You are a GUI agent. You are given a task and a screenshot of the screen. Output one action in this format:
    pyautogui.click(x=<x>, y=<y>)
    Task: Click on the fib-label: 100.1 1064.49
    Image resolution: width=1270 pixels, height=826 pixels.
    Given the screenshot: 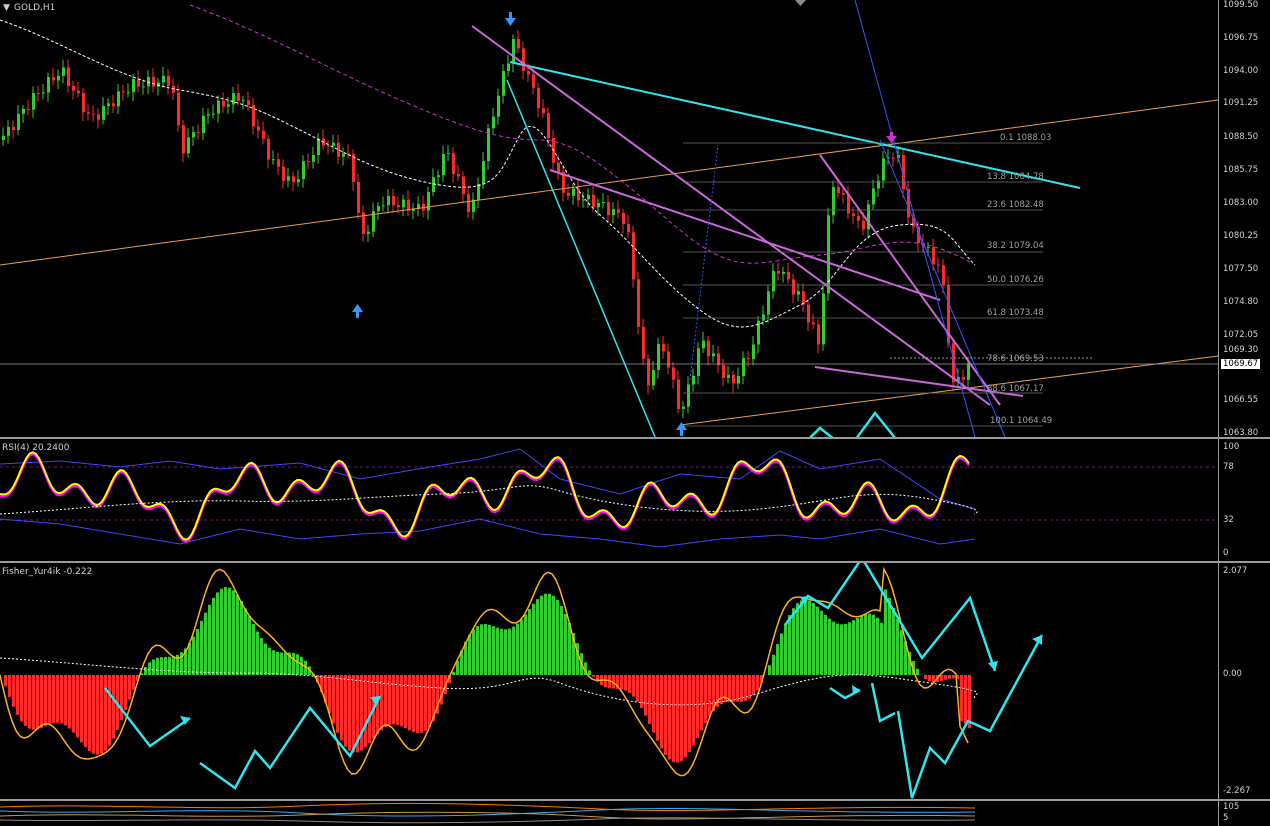 What is the action you would take?
    pyautogui.click(x=1021, y=421)
    